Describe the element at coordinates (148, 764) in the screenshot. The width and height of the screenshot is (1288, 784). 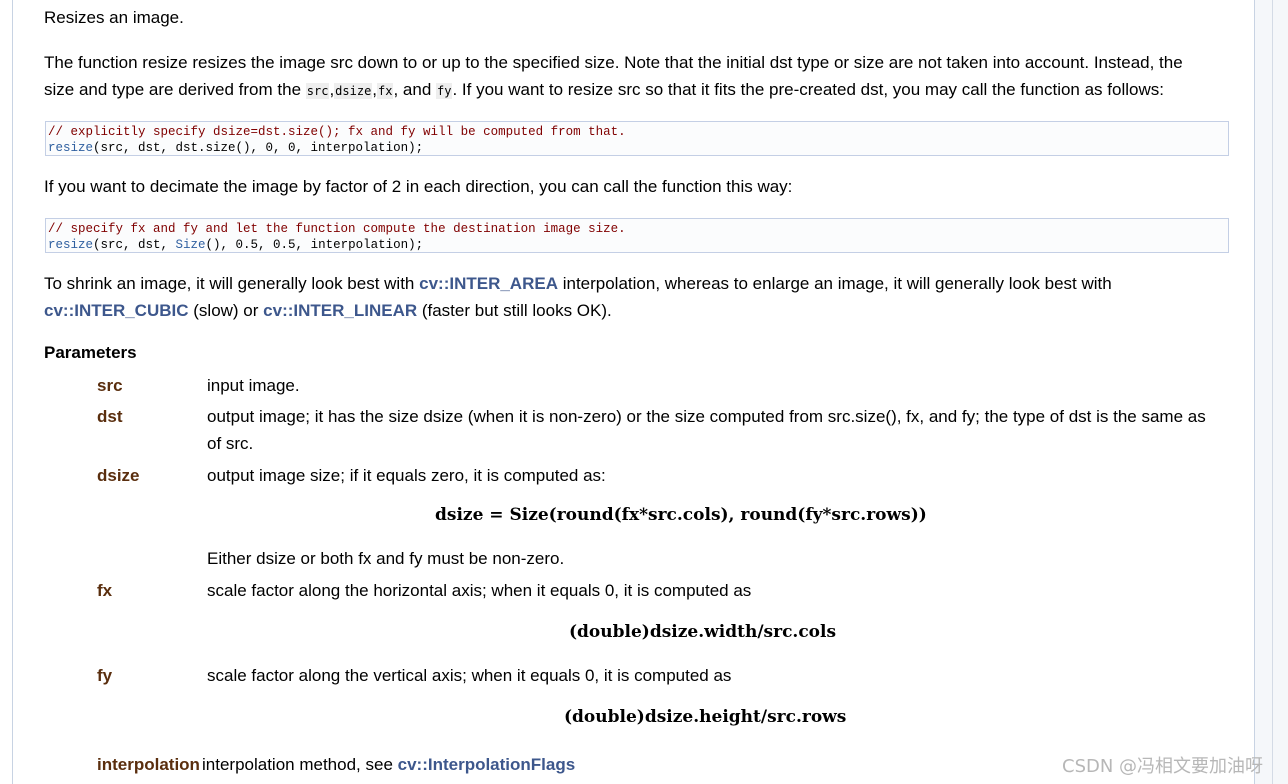
I see `param-name-interpolation: interpolation` at that location.